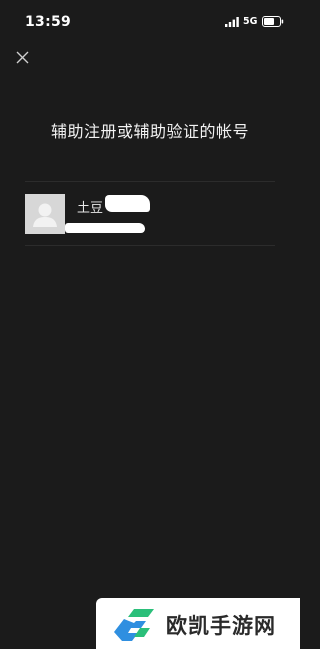 This screenshot has width=320, height=649. I want to click on account-name: 土豆, so click(90, 208).